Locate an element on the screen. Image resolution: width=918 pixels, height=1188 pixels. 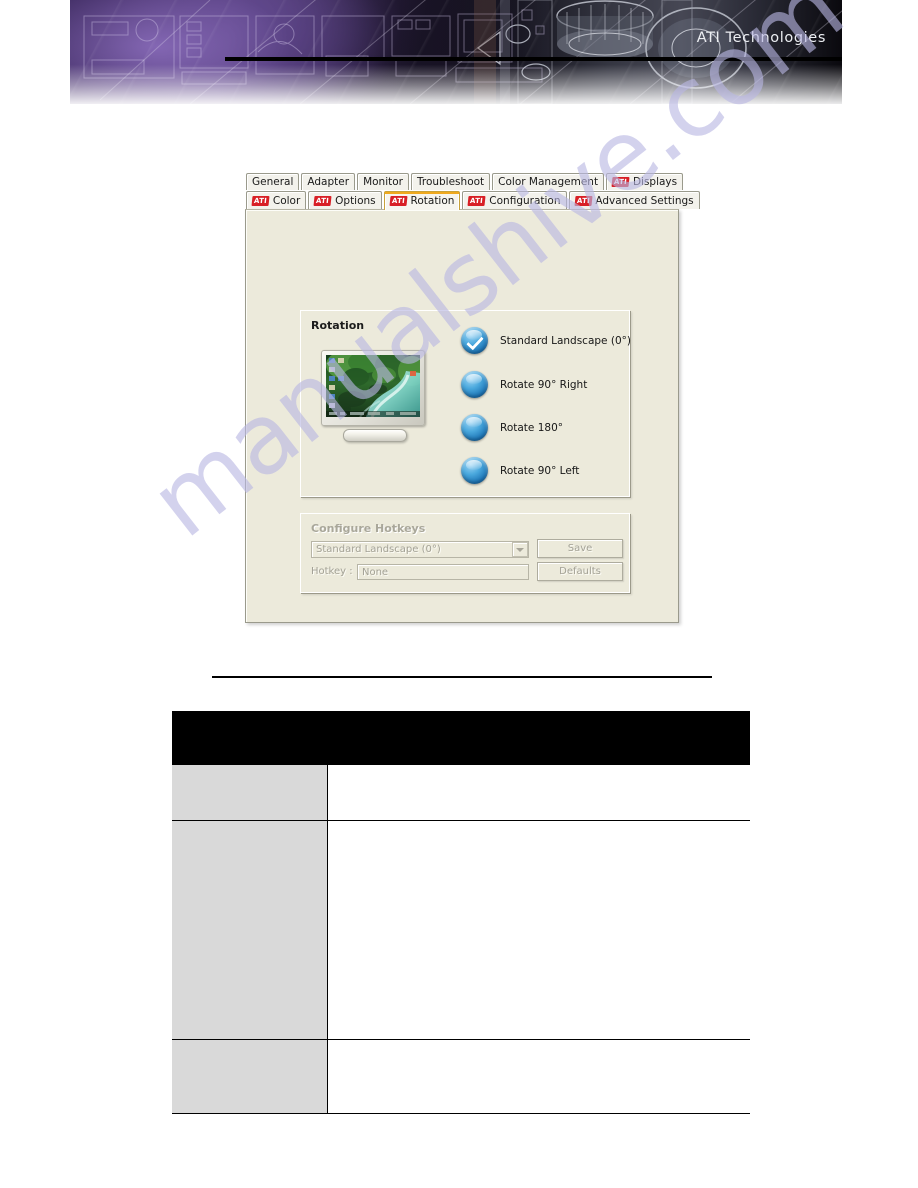
tab-monitor: Monitor is located at coordinates (383, 181).